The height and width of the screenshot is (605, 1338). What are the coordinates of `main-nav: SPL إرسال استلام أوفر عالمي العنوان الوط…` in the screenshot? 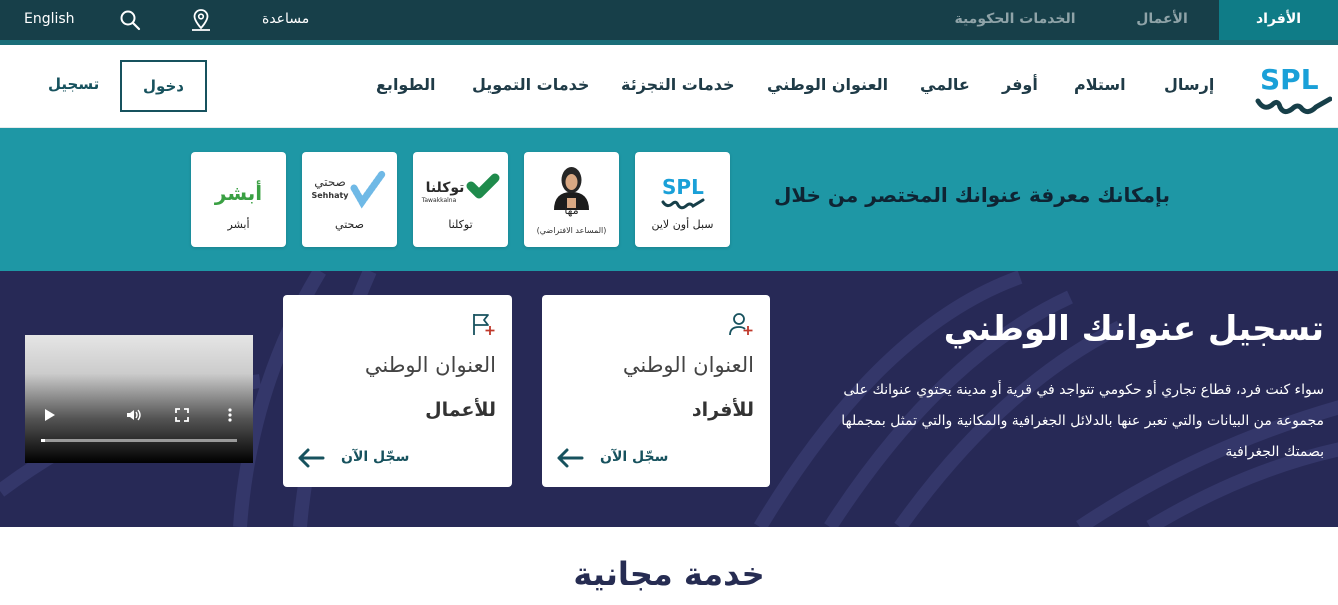 It's located at (669, 86).